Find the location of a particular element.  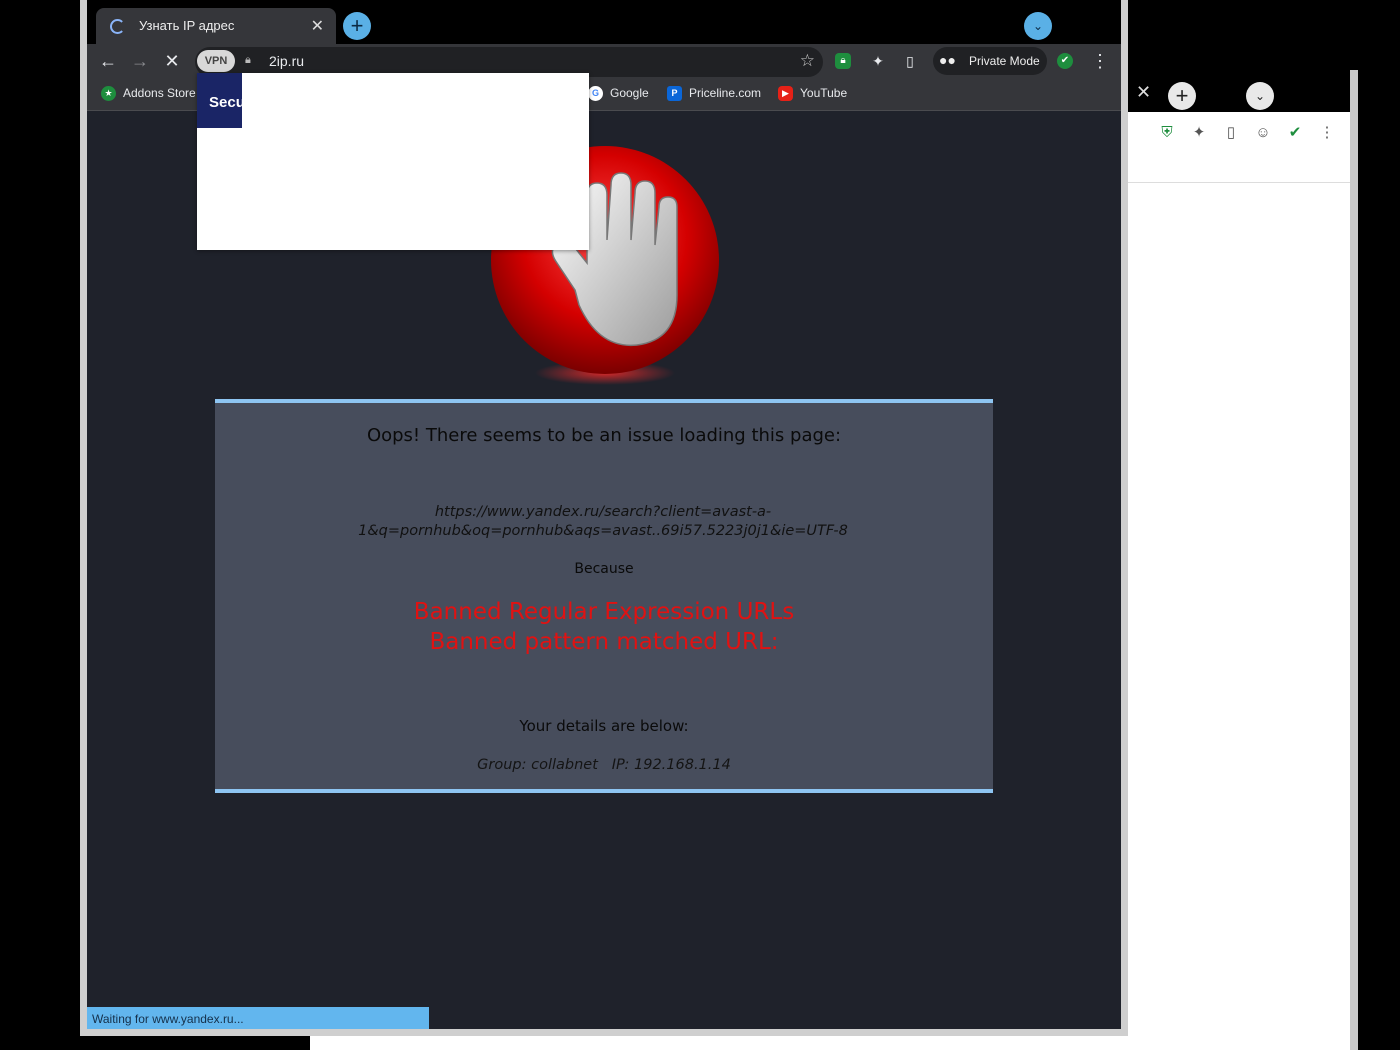

google-icon: G is located at coordinates (595, 94).